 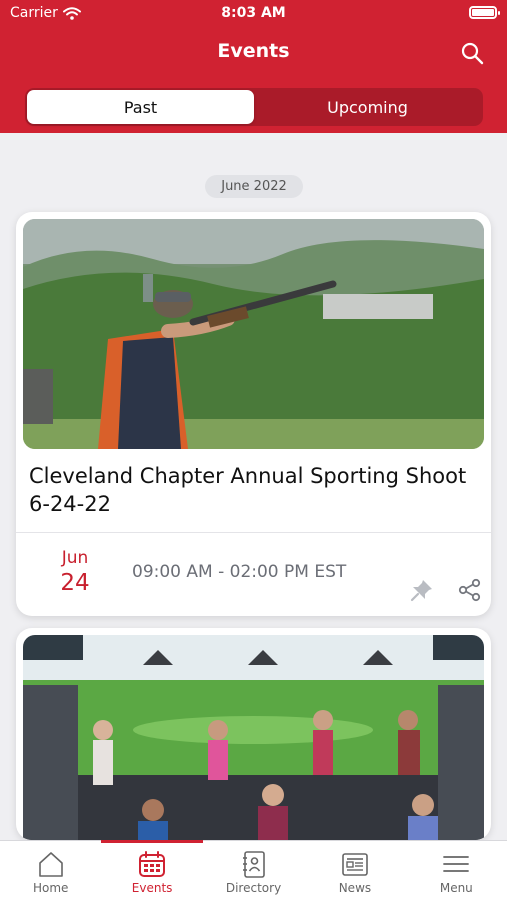 I want to click on status-time: 8:03 AM, so click(x=253, y=13).